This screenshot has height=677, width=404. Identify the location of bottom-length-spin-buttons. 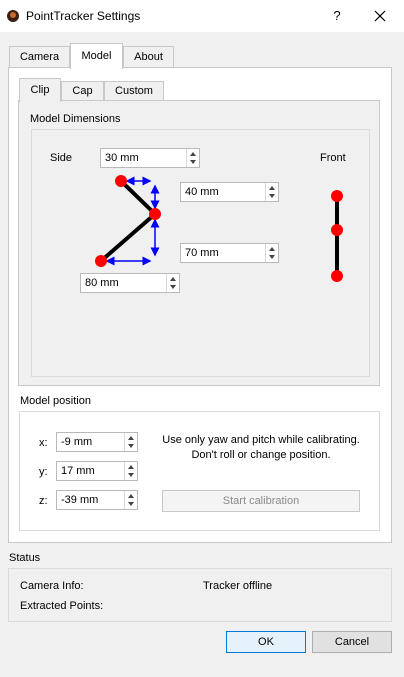
(271, 253).